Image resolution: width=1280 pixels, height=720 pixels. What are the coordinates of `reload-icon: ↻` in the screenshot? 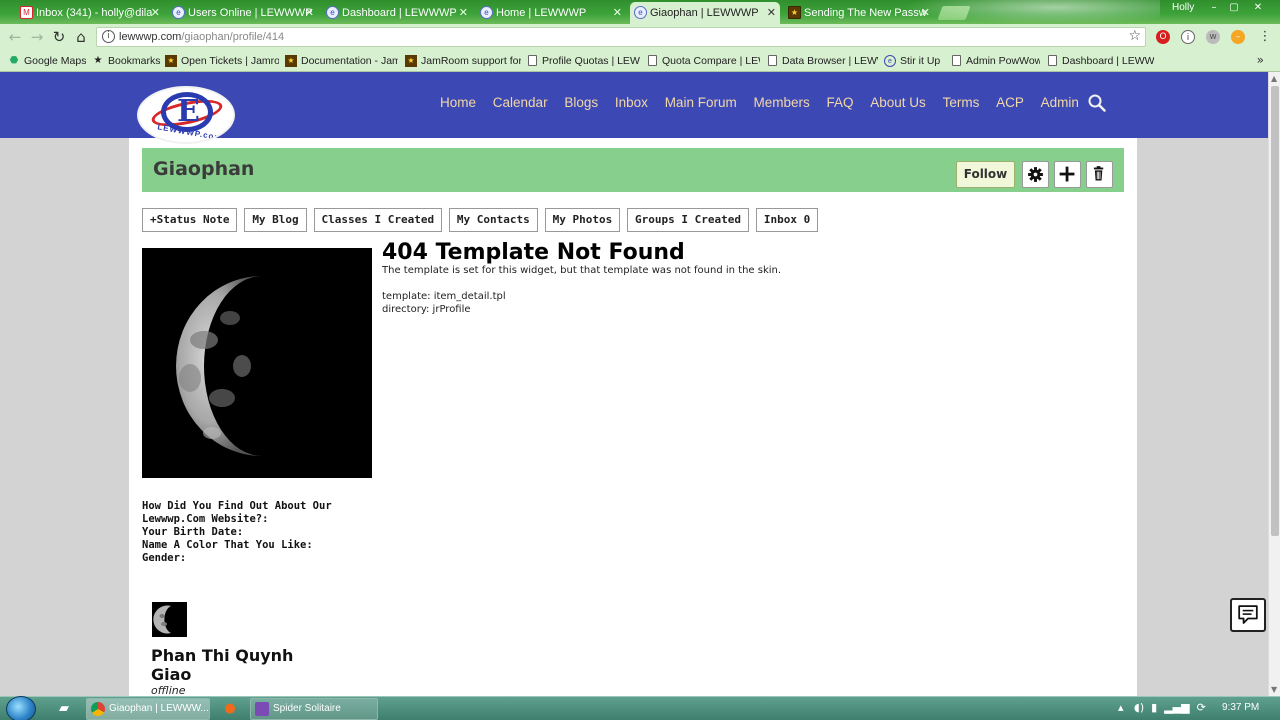 It's located at (59, 37).